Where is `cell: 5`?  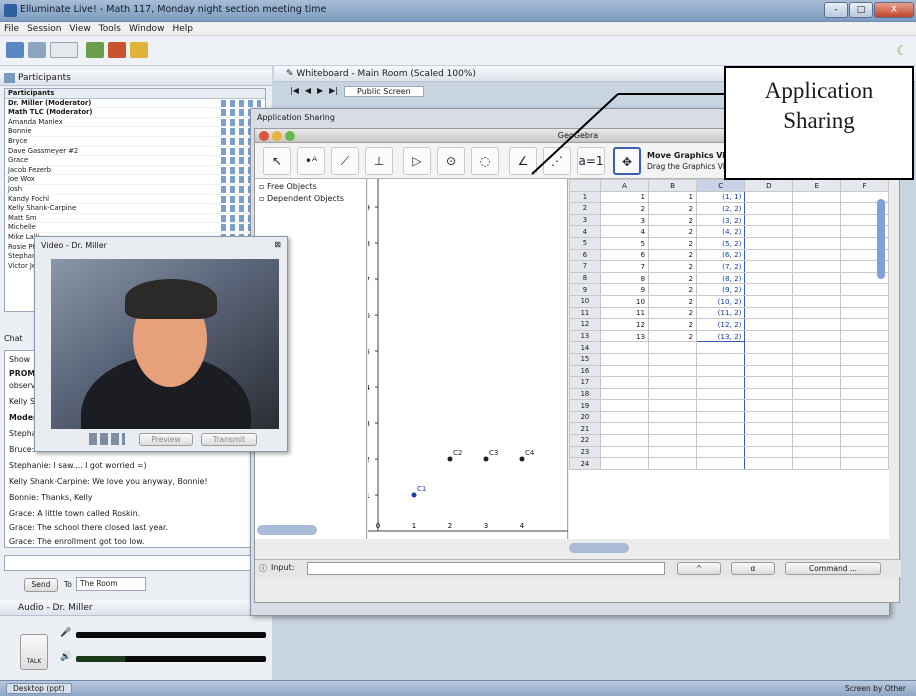 cell: 5 is located at coordinates (624, 243).